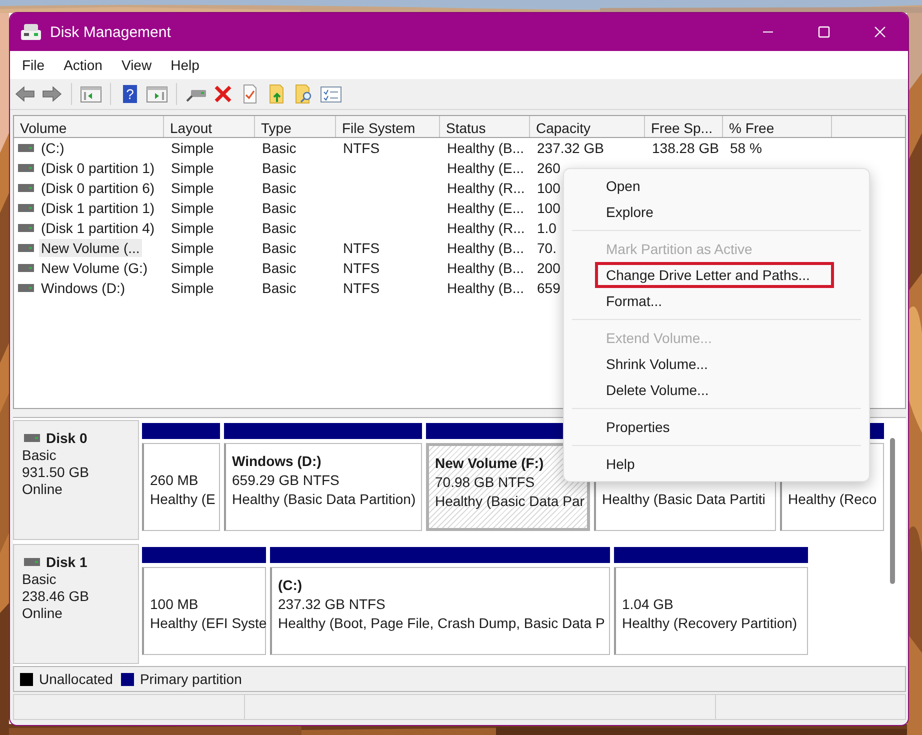 The height and width of the screenshot is (735, 922). I want to click on action-pane-icon, so click(157, 94).